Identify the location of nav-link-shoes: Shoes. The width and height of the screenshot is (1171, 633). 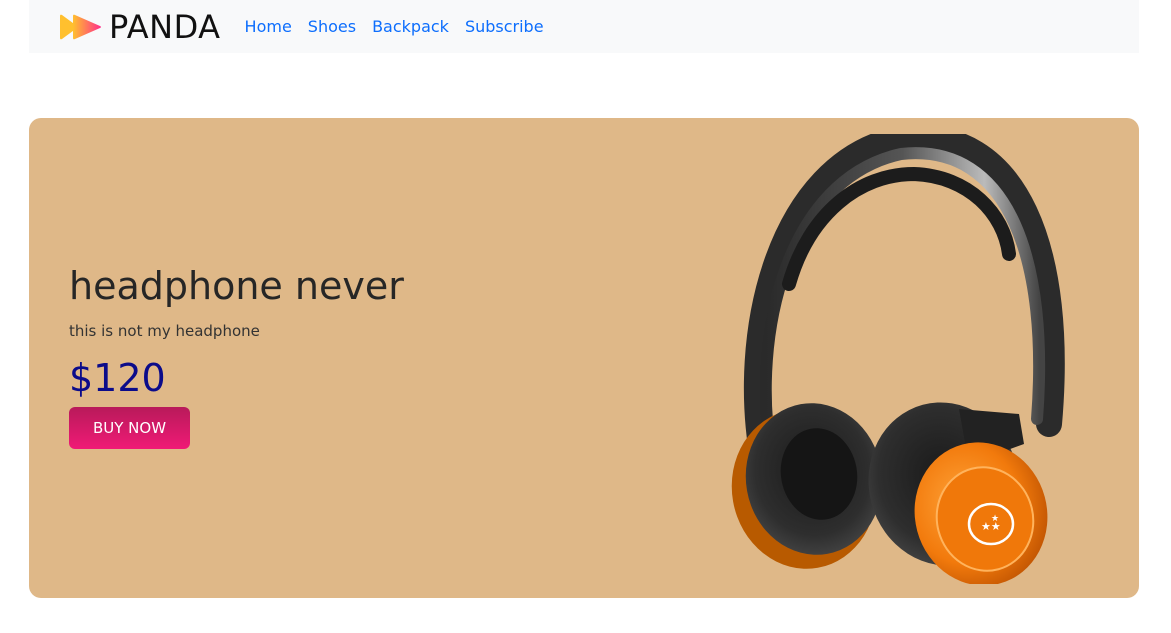
(332, 26).